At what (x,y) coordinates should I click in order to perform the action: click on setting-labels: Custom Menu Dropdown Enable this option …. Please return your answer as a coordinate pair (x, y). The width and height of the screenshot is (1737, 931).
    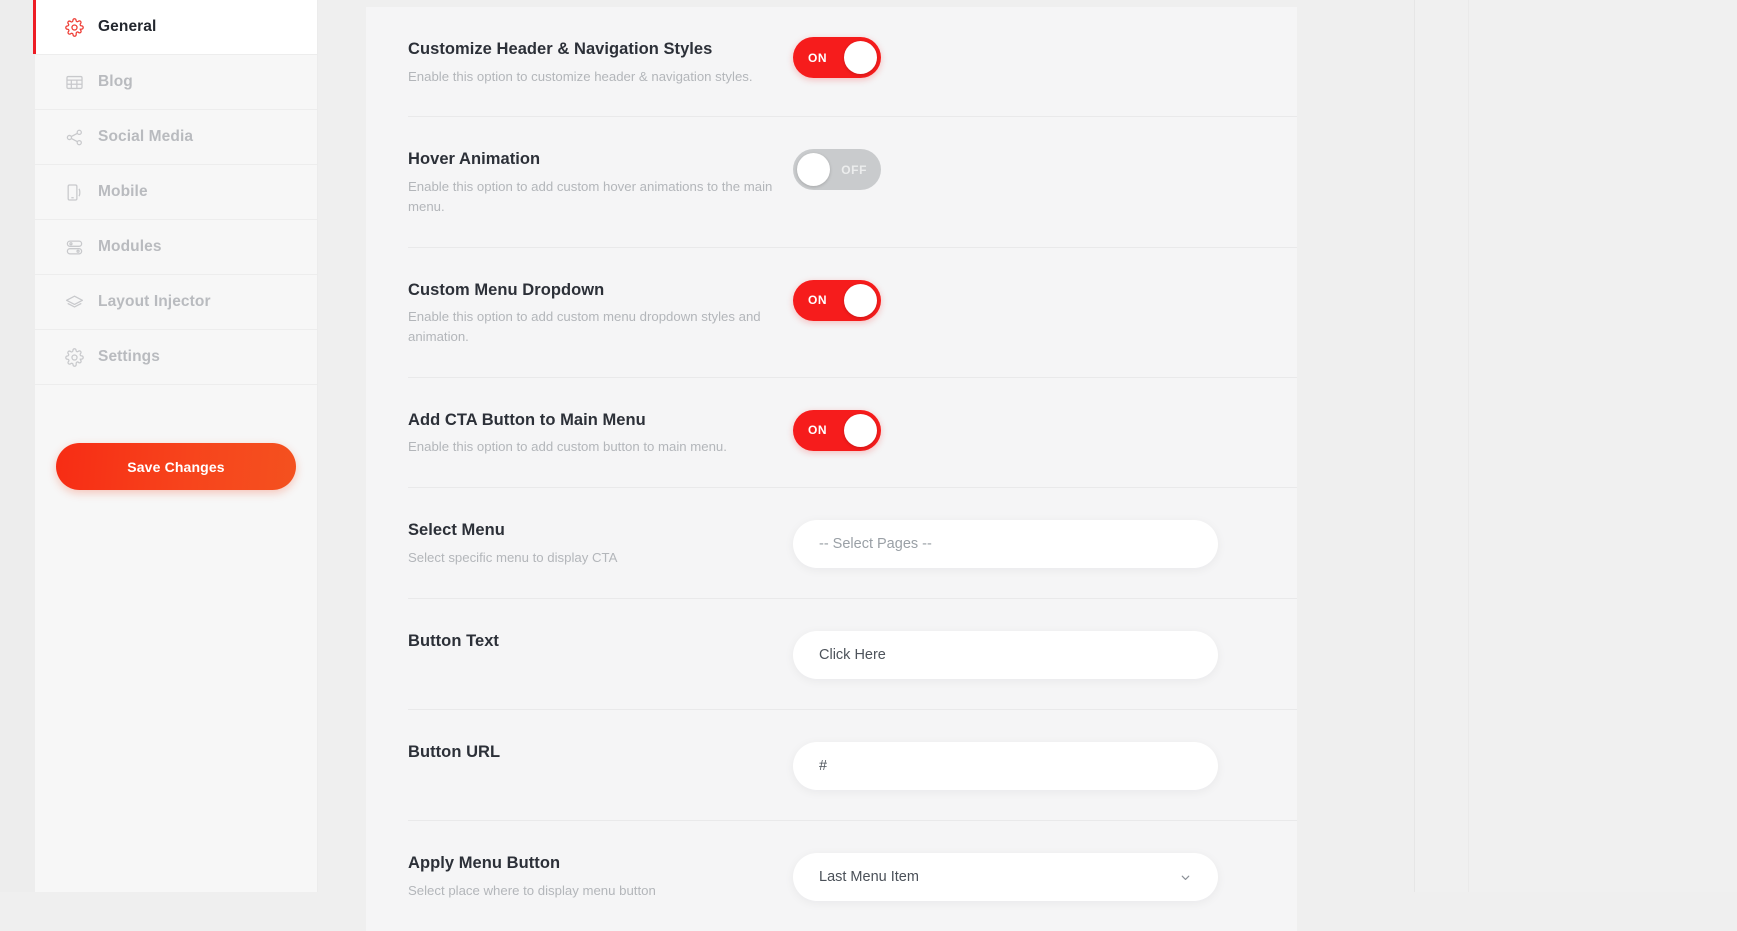
    Looking at the image, I should click on (600, 312).